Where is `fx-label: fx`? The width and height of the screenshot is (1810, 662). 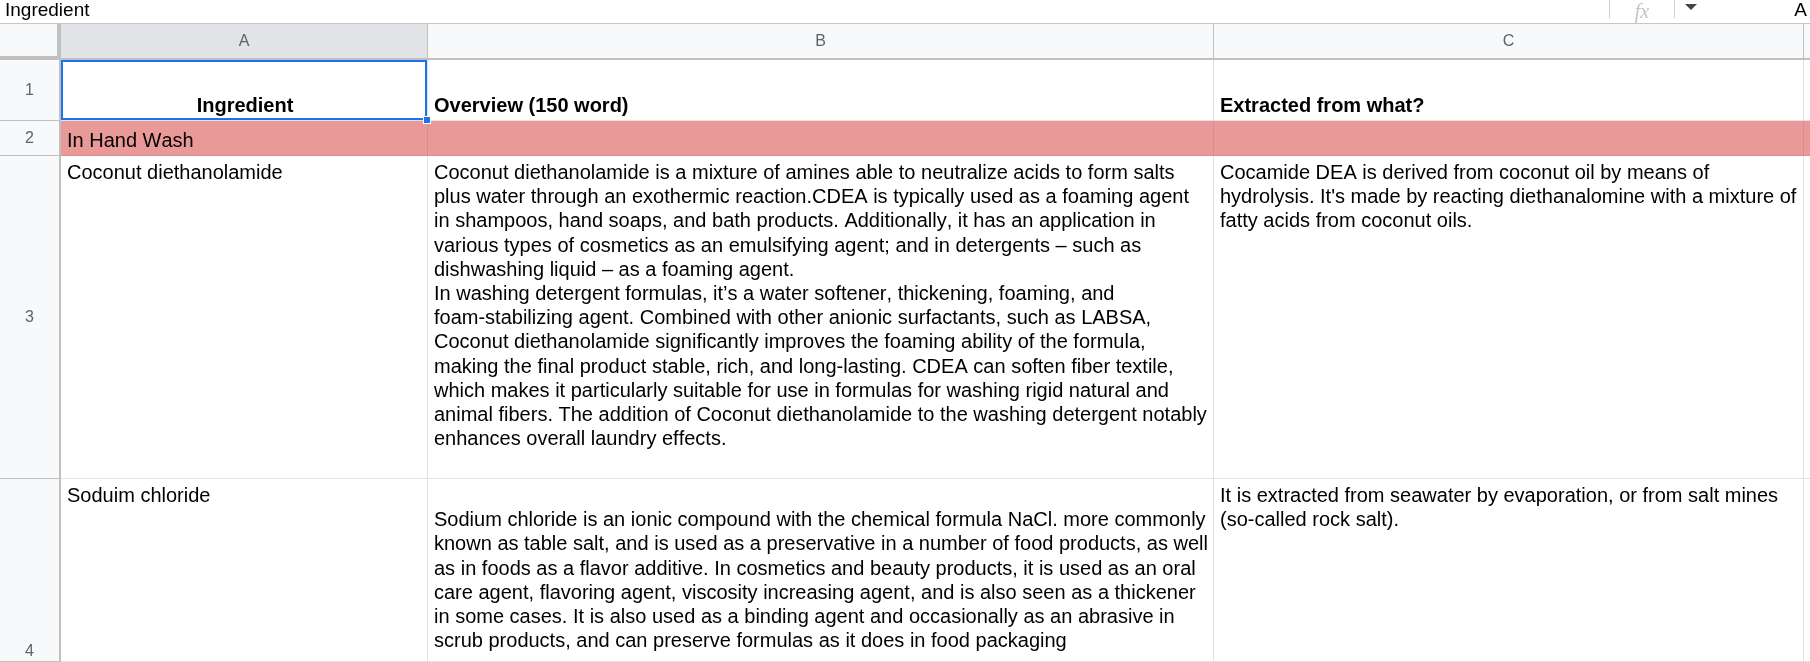 fx-label: fx is located at coordinates (1642, 11).